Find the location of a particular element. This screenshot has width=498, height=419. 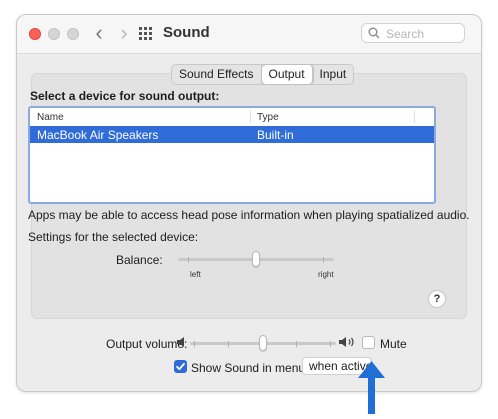

column-type-header: Type is located at coordinates (268, 117).